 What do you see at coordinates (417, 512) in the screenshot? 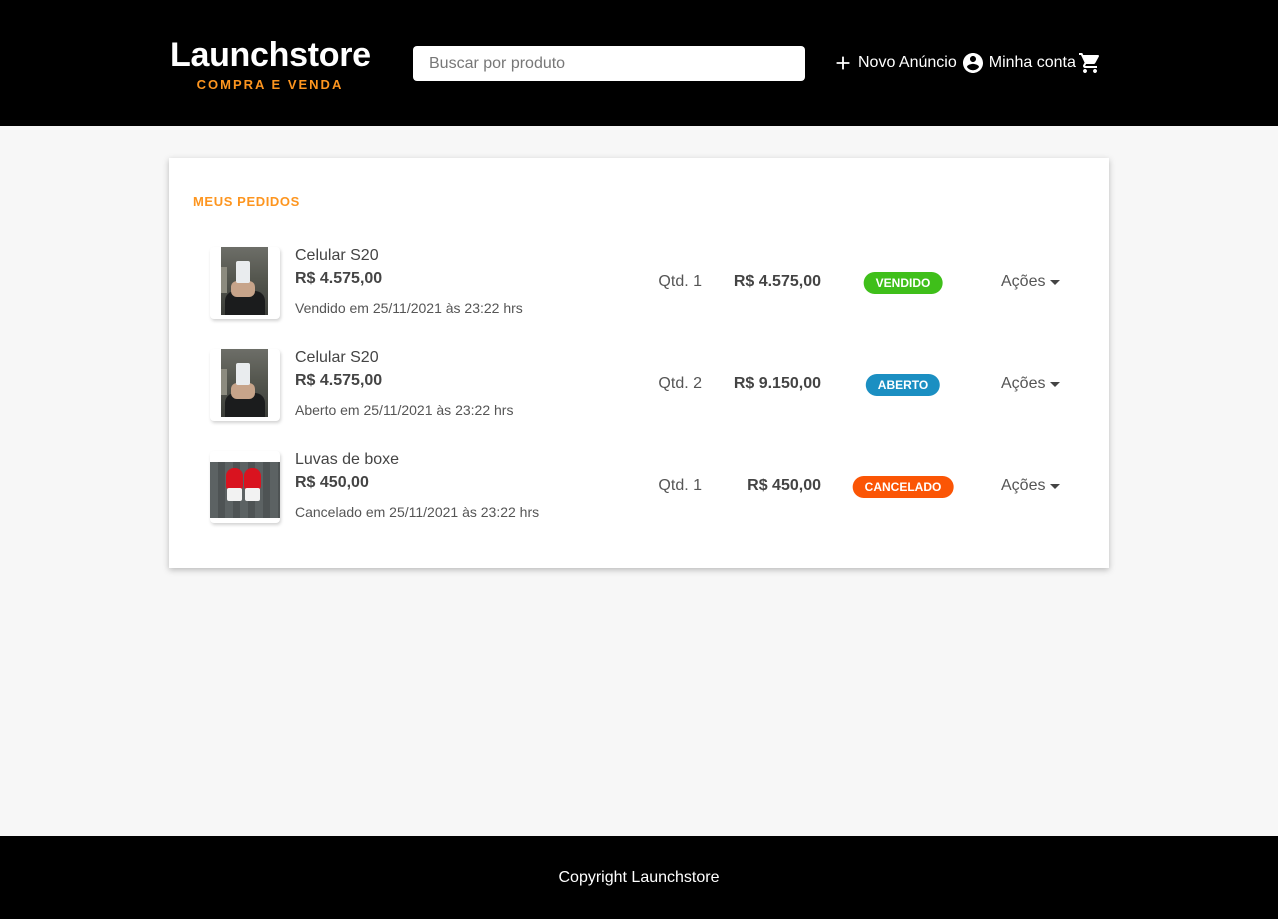
I see `order-status-text: Cancelado em 25/11/2021 às 23:22 hrs` at bounding box center [417, 512].